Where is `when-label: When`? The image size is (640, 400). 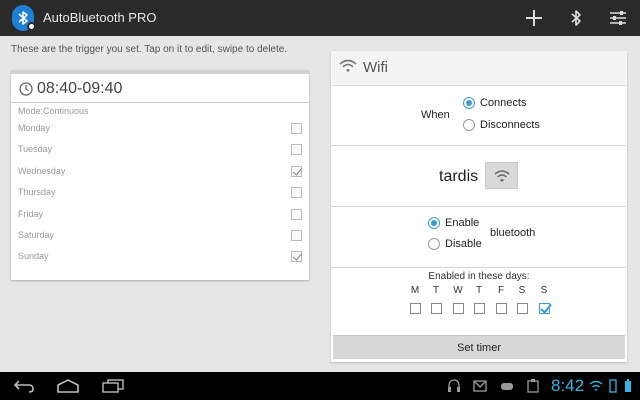 when-label: When is located at coordinates (435, 115).